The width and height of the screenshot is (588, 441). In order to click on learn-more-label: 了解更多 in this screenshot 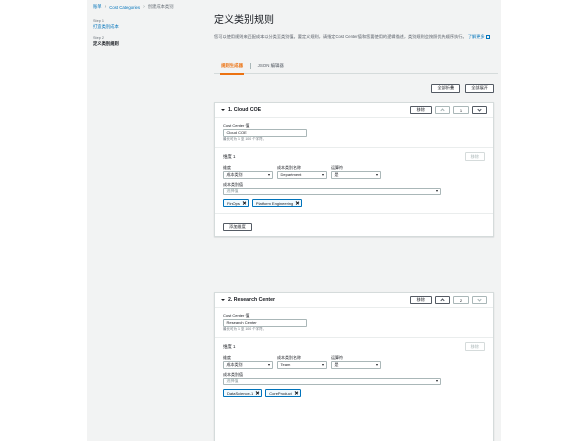, I will do `click(476, 36)`.